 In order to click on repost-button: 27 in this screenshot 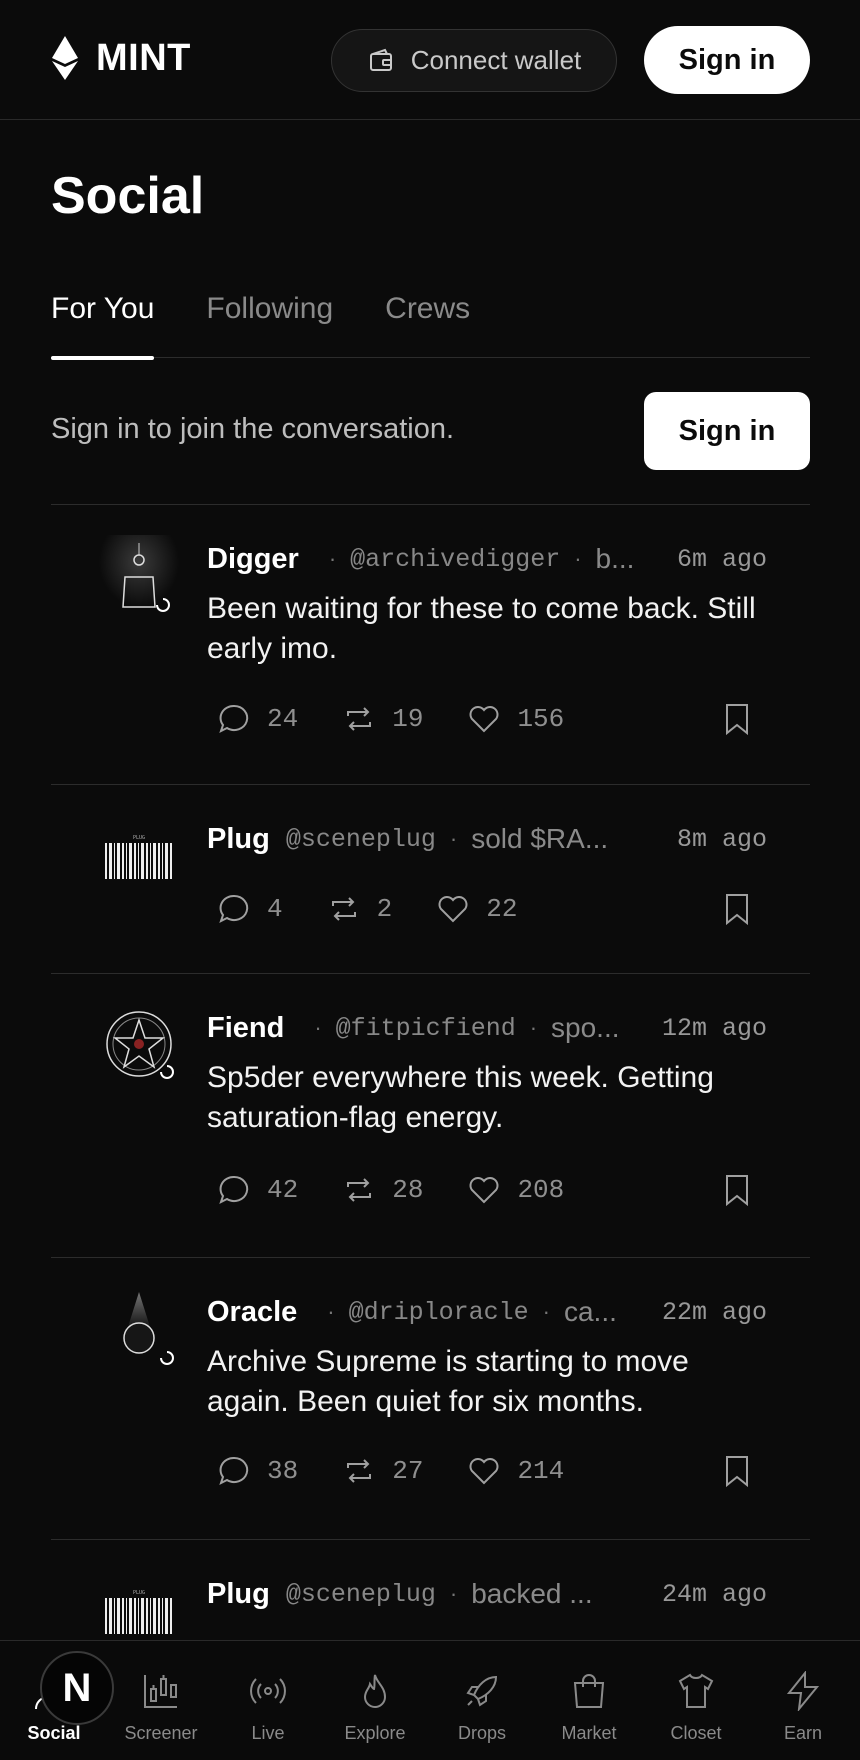, I will do `click(382, 1471)`.